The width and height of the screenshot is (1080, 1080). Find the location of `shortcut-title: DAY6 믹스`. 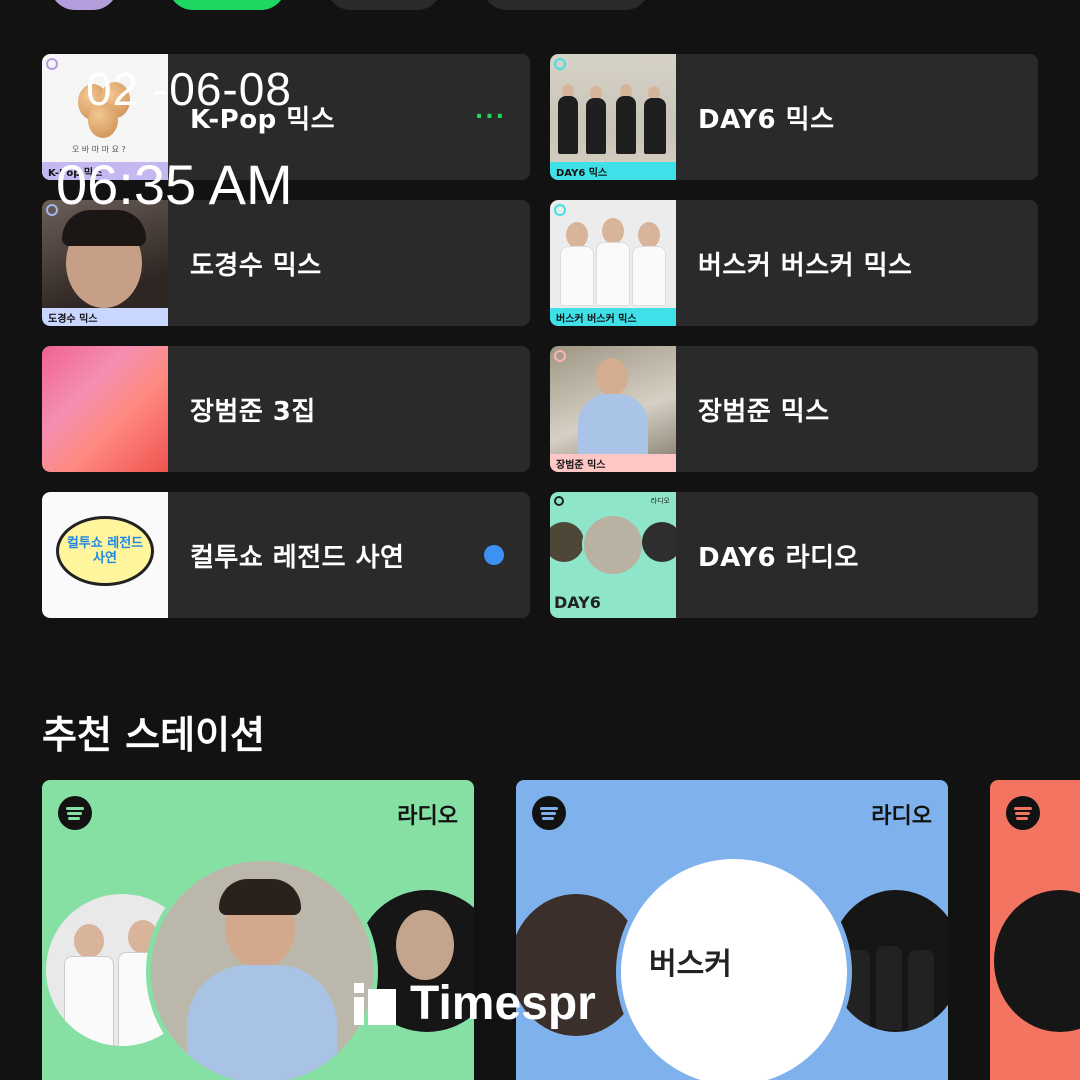

shortcut-title: DAY6 믹스 is located at coordinates (766, 119).